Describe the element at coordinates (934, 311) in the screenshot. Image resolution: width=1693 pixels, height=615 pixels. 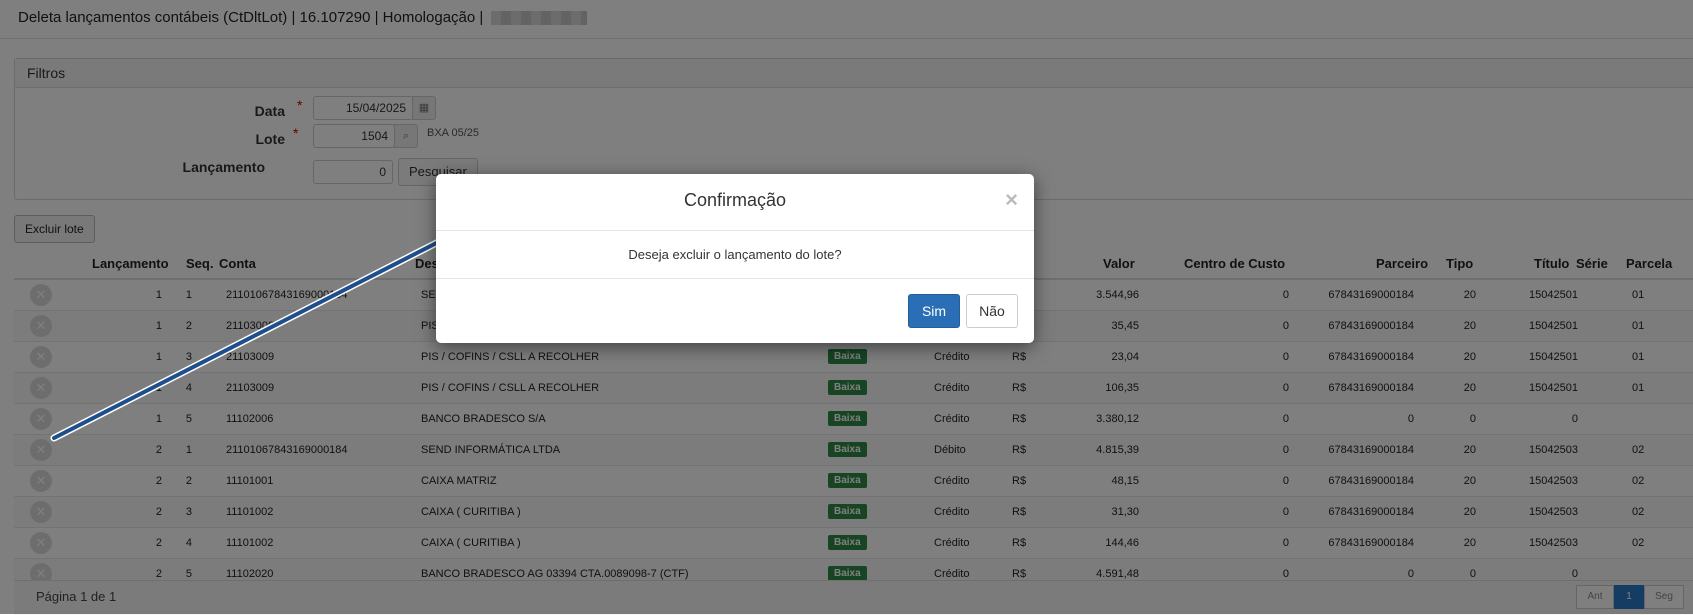
I see `confirm-yes-button: Sim` at that location.